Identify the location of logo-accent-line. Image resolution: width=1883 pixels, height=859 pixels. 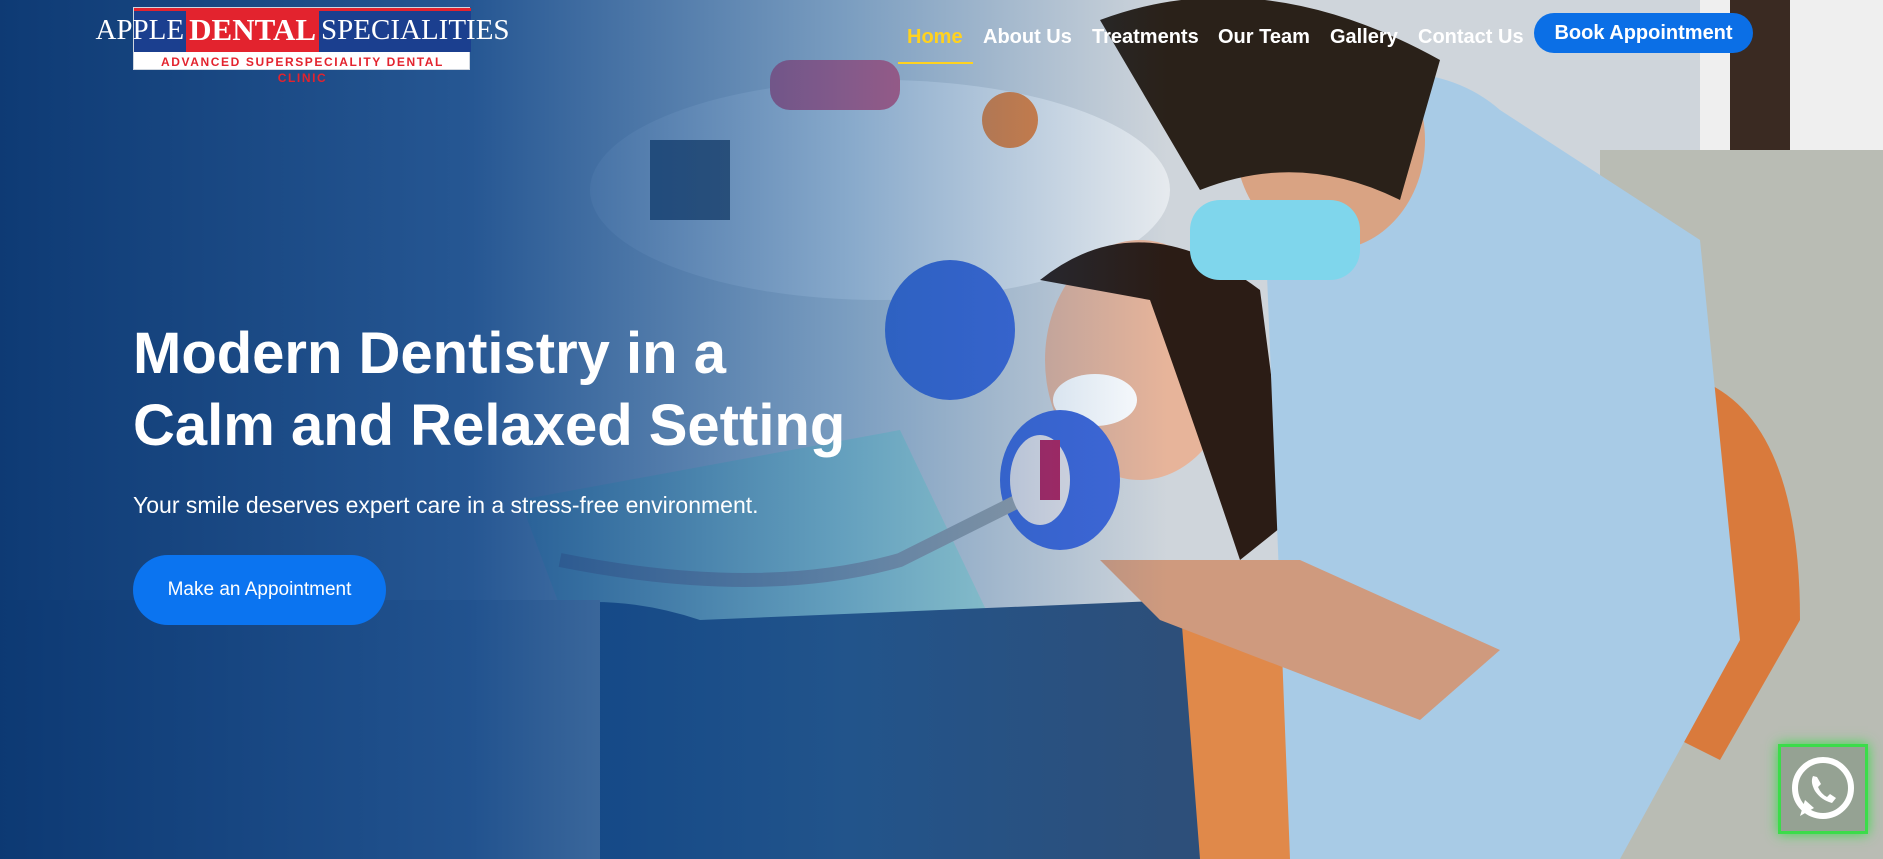
(302, 9).